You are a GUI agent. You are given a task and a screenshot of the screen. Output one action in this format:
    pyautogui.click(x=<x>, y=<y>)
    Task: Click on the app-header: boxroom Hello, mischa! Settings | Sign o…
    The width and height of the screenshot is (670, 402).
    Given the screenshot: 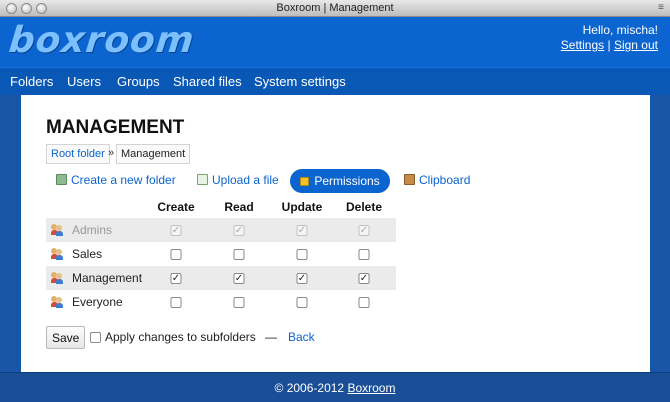 What is the action you would take?
    pyautogui.click(x=335, y=42)
    